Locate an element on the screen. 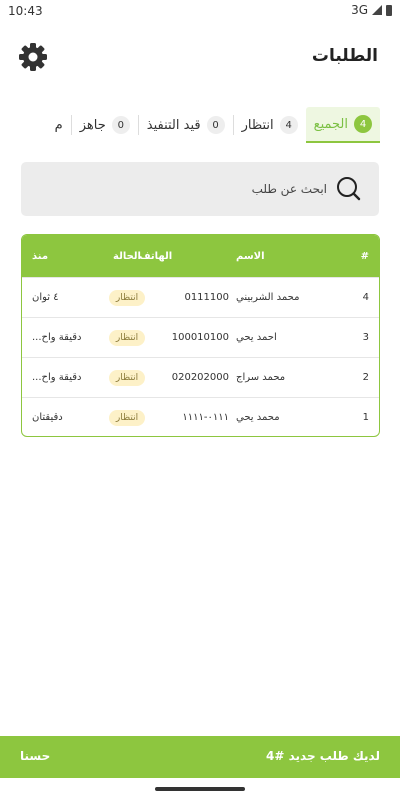  search-placeholder: ابحث عن طلب is located at coordinates (289, 189).